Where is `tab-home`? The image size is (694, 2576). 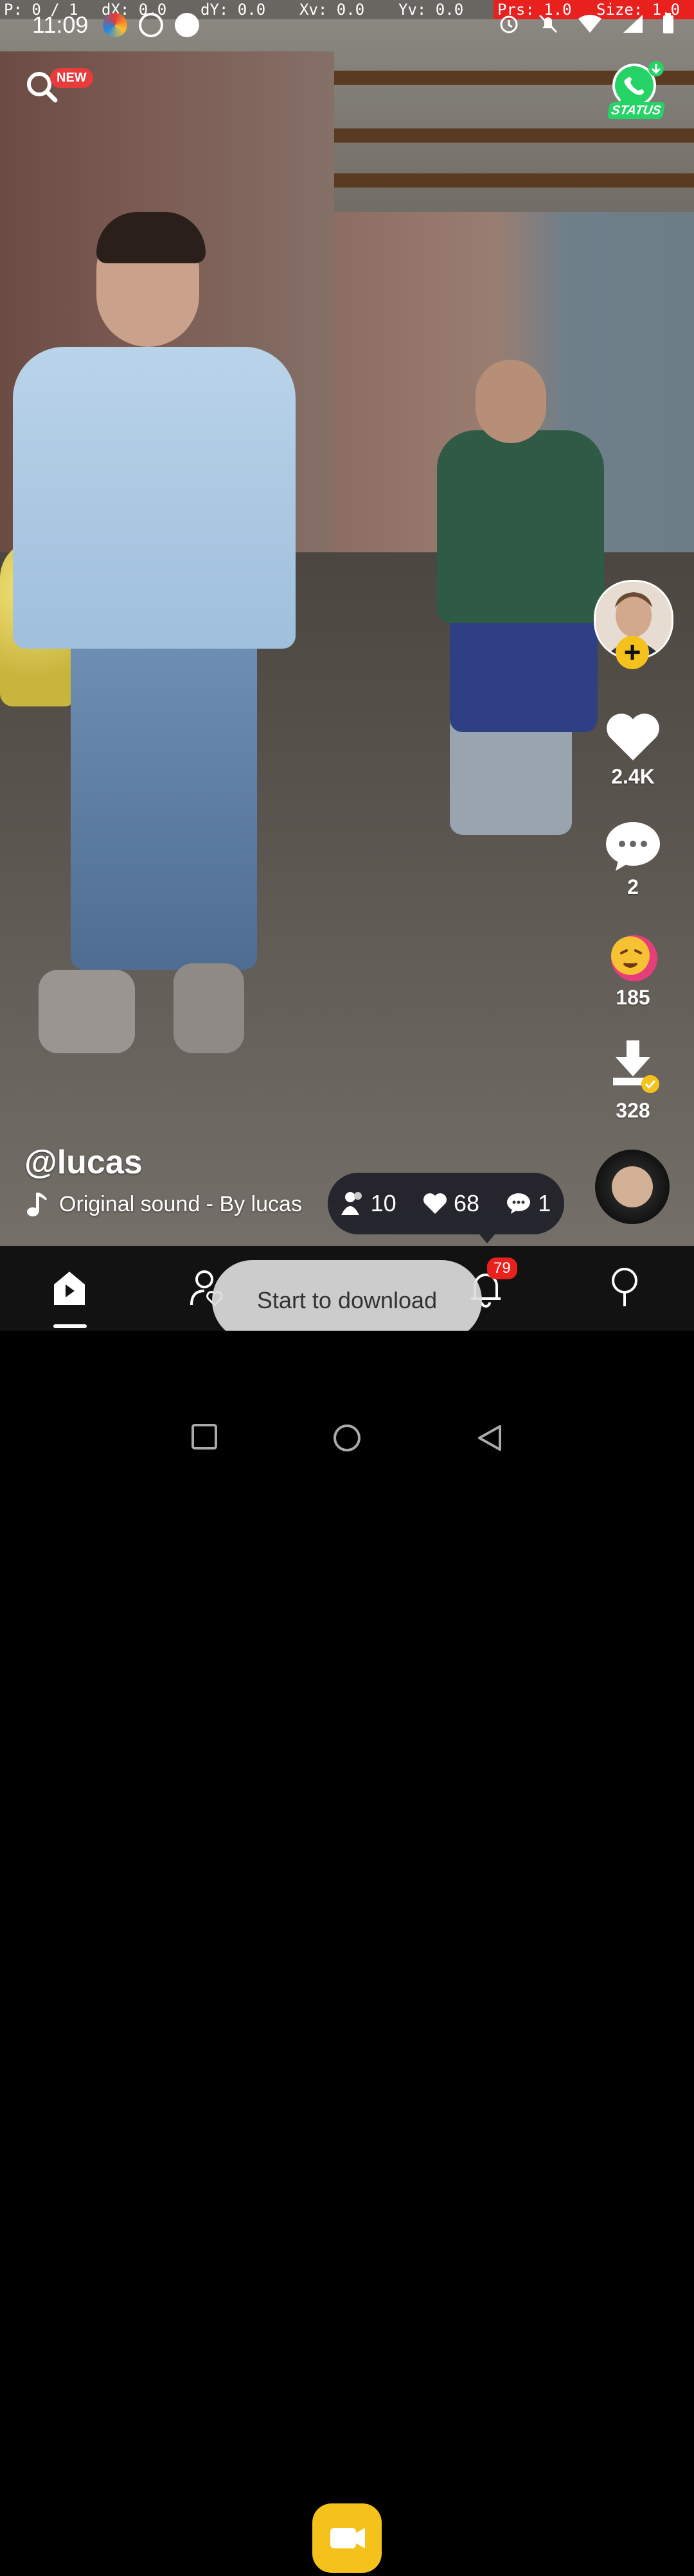 tab-home is located at coordinates (69, 1288).